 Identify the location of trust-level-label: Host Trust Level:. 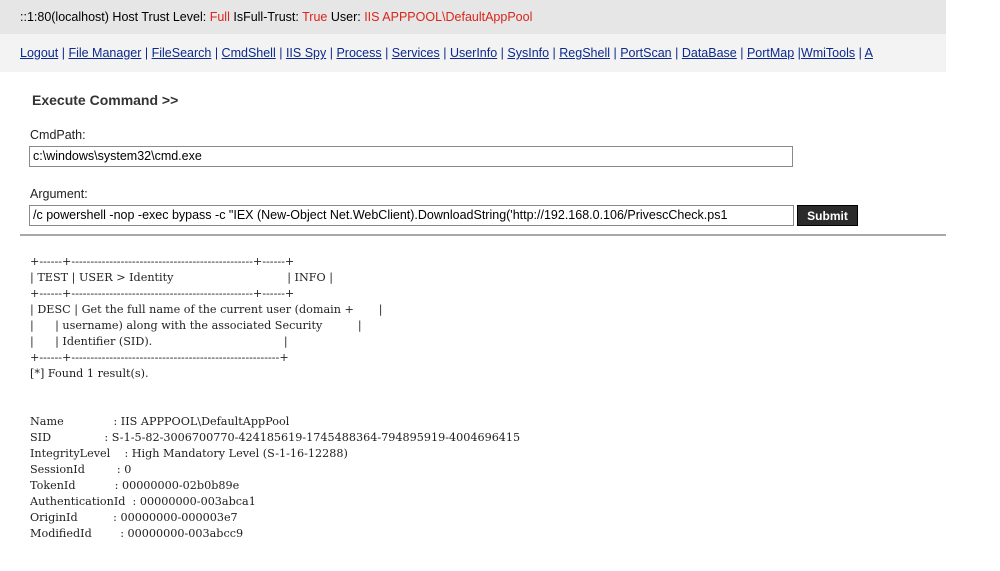
(159, 17).